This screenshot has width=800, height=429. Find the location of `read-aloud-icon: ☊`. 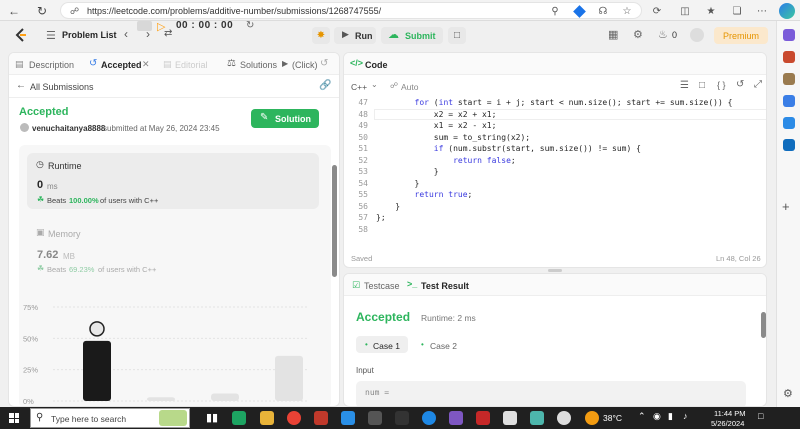

read-aloud-icon: ☊ is located at coordinates (603, 11).